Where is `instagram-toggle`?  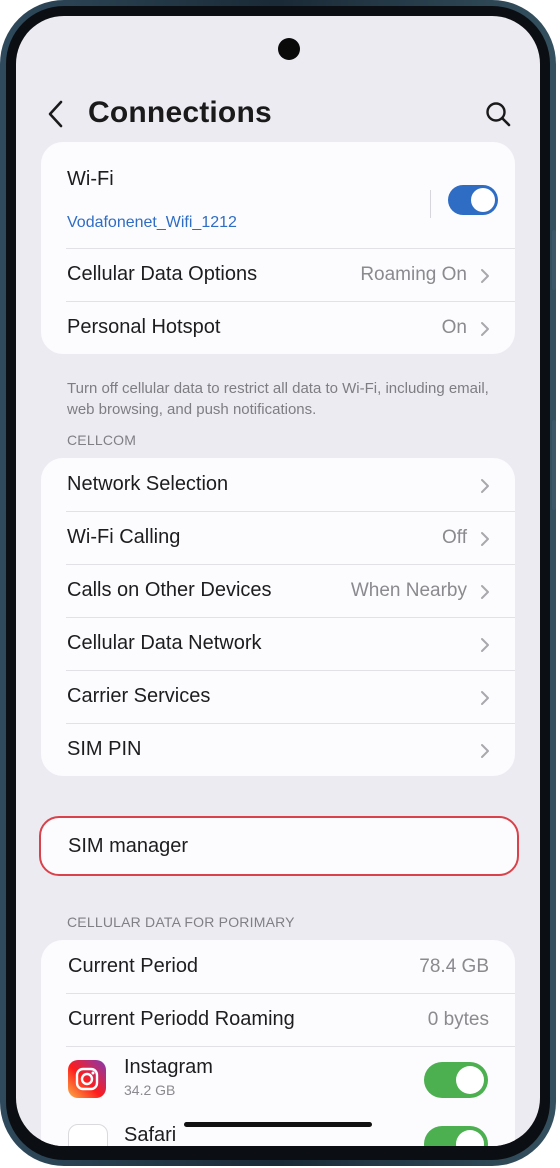 instagram-toggle is located at coordinates (456, 1080).